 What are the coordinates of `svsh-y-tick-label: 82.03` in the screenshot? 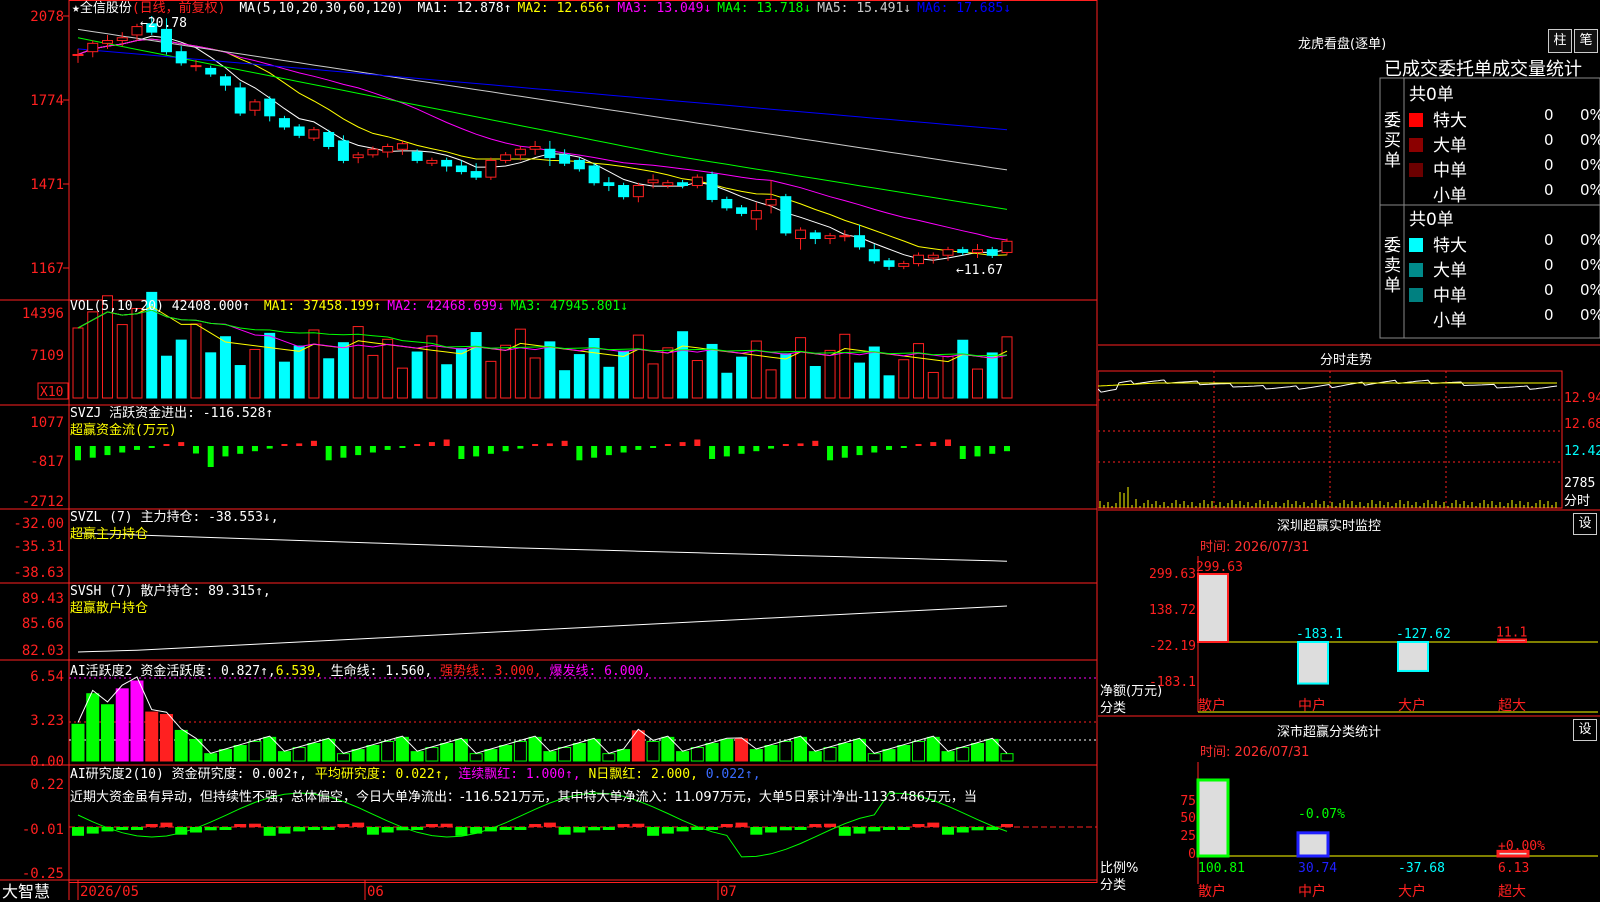 It's located at (43, 651).